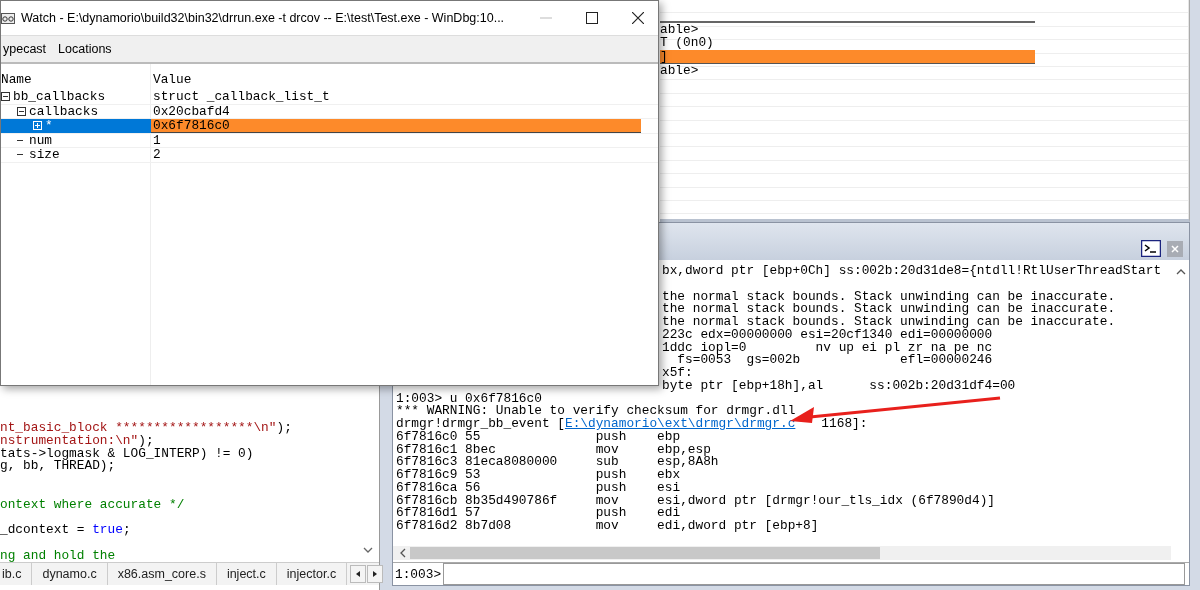 The width and height of the screenshot is (1200, 590). Describe the element at coordinates (77, 440) in the screenshot. I see `code-line: nstrumentation:\n");` at that location.